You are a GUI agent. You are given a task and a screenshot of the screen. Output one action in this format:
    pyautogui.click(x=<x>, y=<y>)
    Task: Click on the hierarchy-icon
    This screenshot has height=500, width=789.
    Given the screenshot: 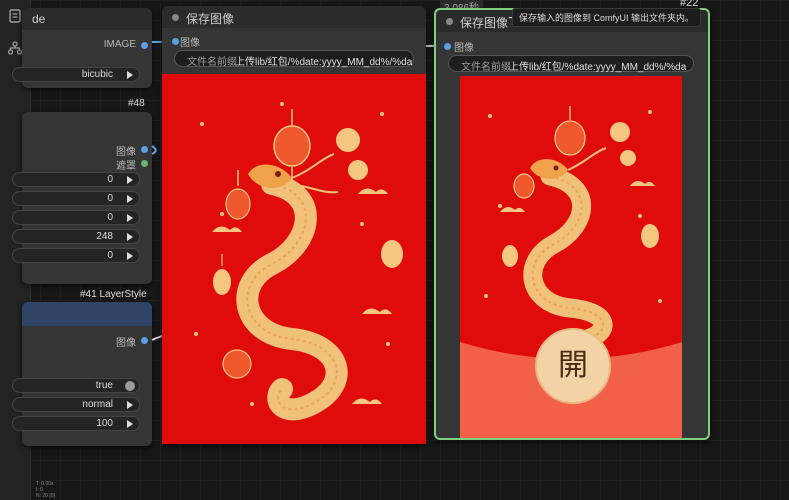 What is the action you would take?
    pyautogui.click(x=15, y=48)
    